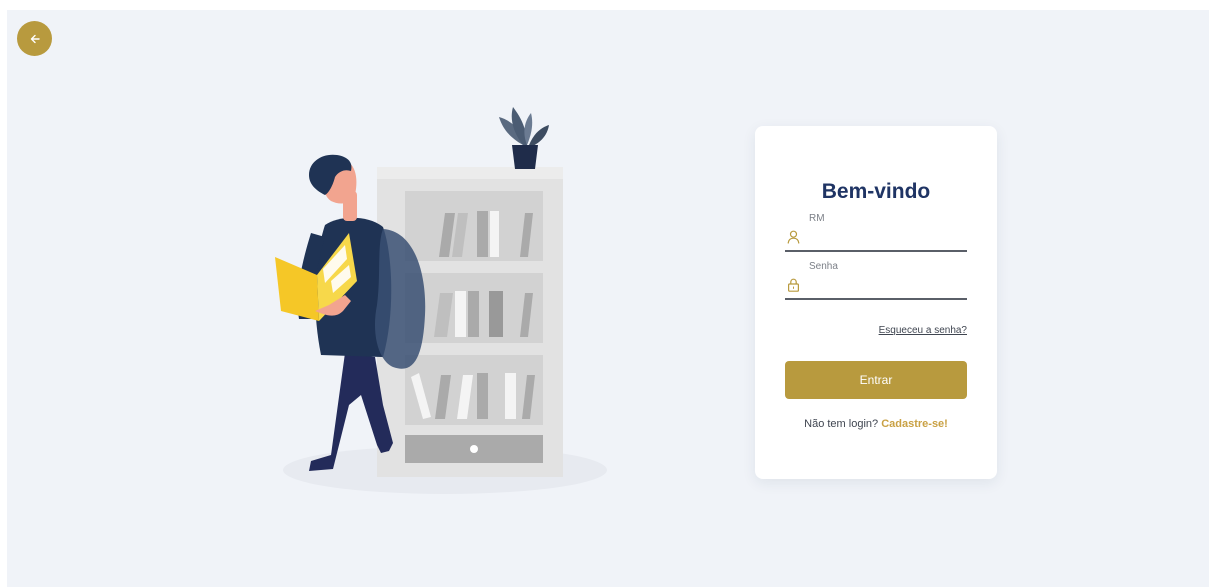  I want to click on signup-prompt-line: Não tem login? Cadastre-se!, so click(876, 424).